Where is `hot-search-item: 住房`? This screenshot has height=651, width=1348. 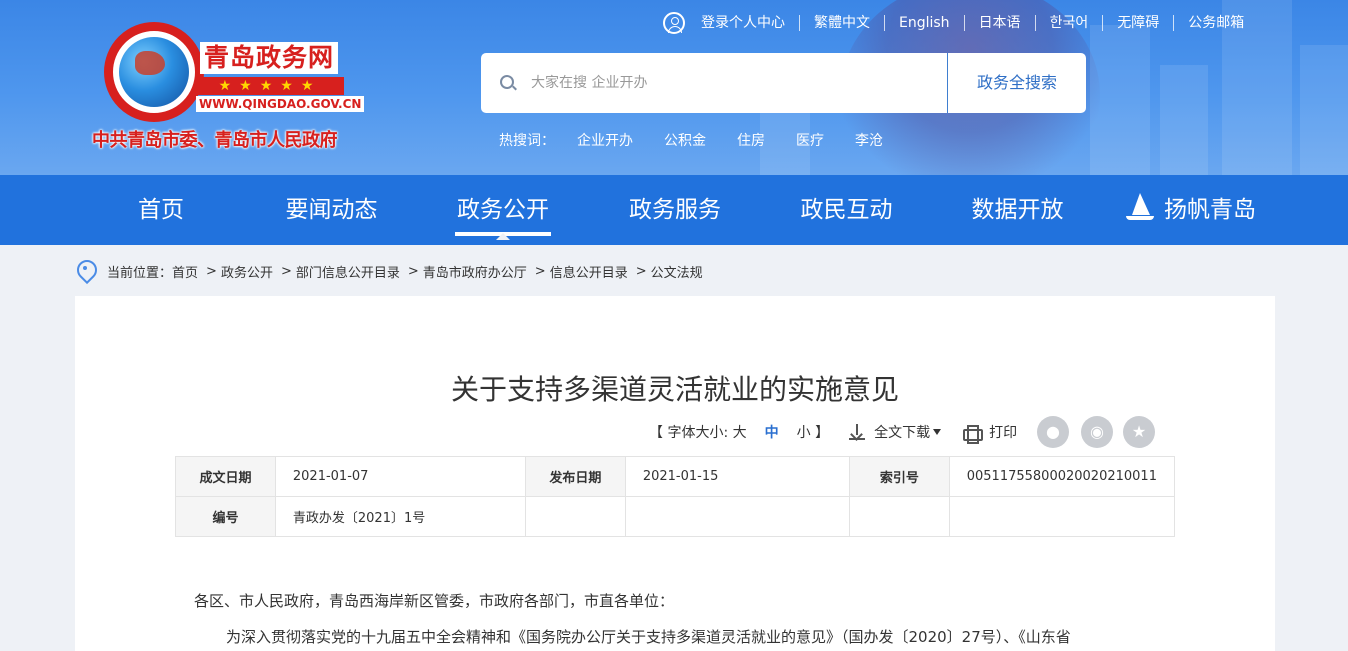 hot-search-item: 住房 is located at coordinates (751, 140).